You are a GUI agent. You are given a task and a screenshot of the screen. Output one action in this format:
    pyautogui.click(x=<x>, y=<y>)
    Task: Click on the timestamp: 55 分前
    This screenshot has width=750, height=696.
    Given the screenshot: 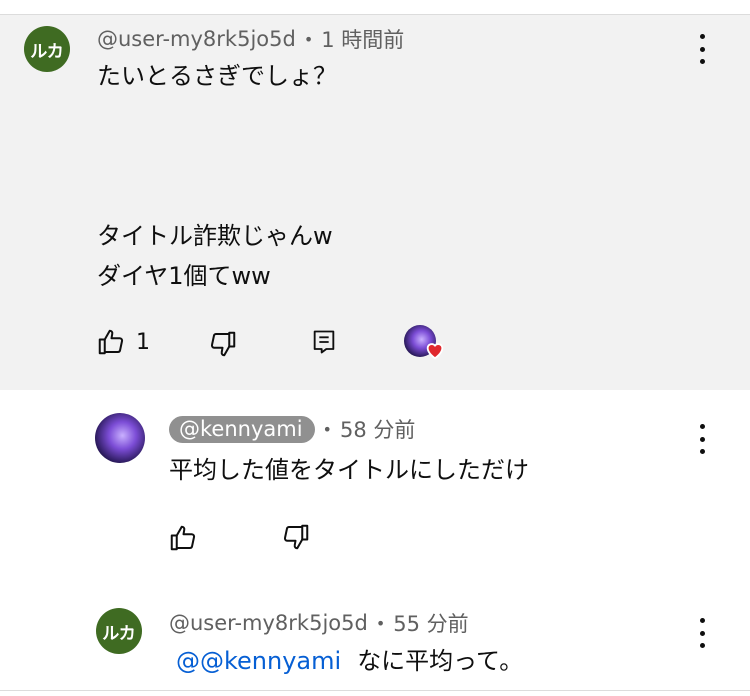 What is the action you would take?
    pyautogui.click(x=430, y=623)
    